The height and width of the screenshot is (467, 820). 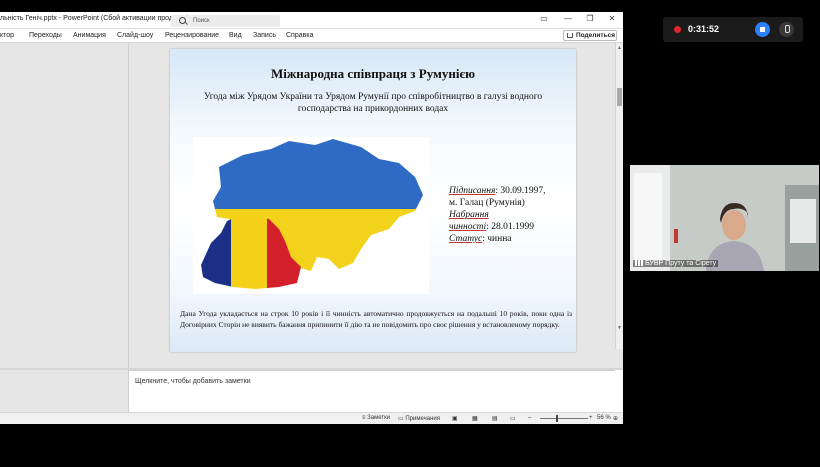 I want to click on search-box: Поиск, so click(x=225, y=21).